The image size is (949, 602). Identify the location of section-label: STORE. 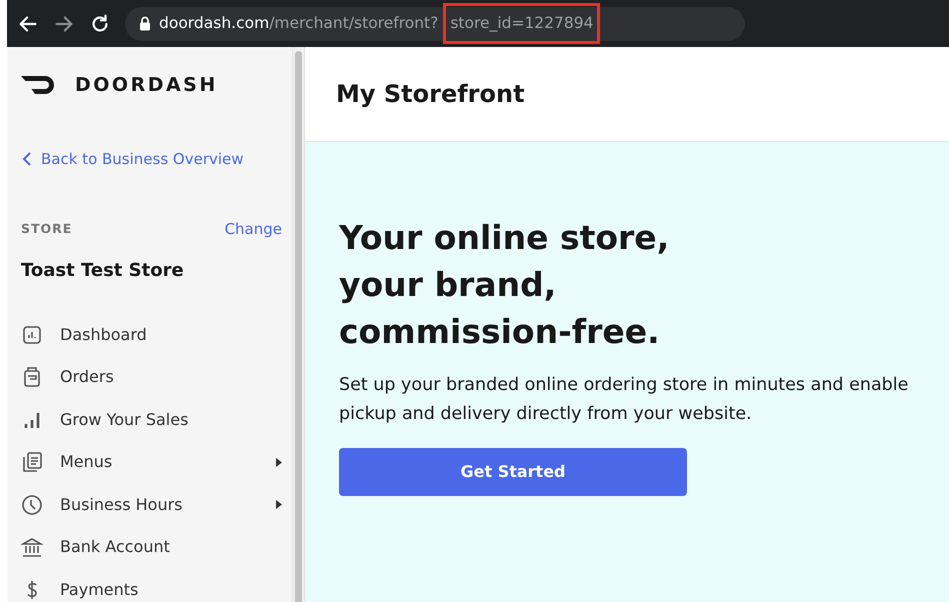
(46, 229).